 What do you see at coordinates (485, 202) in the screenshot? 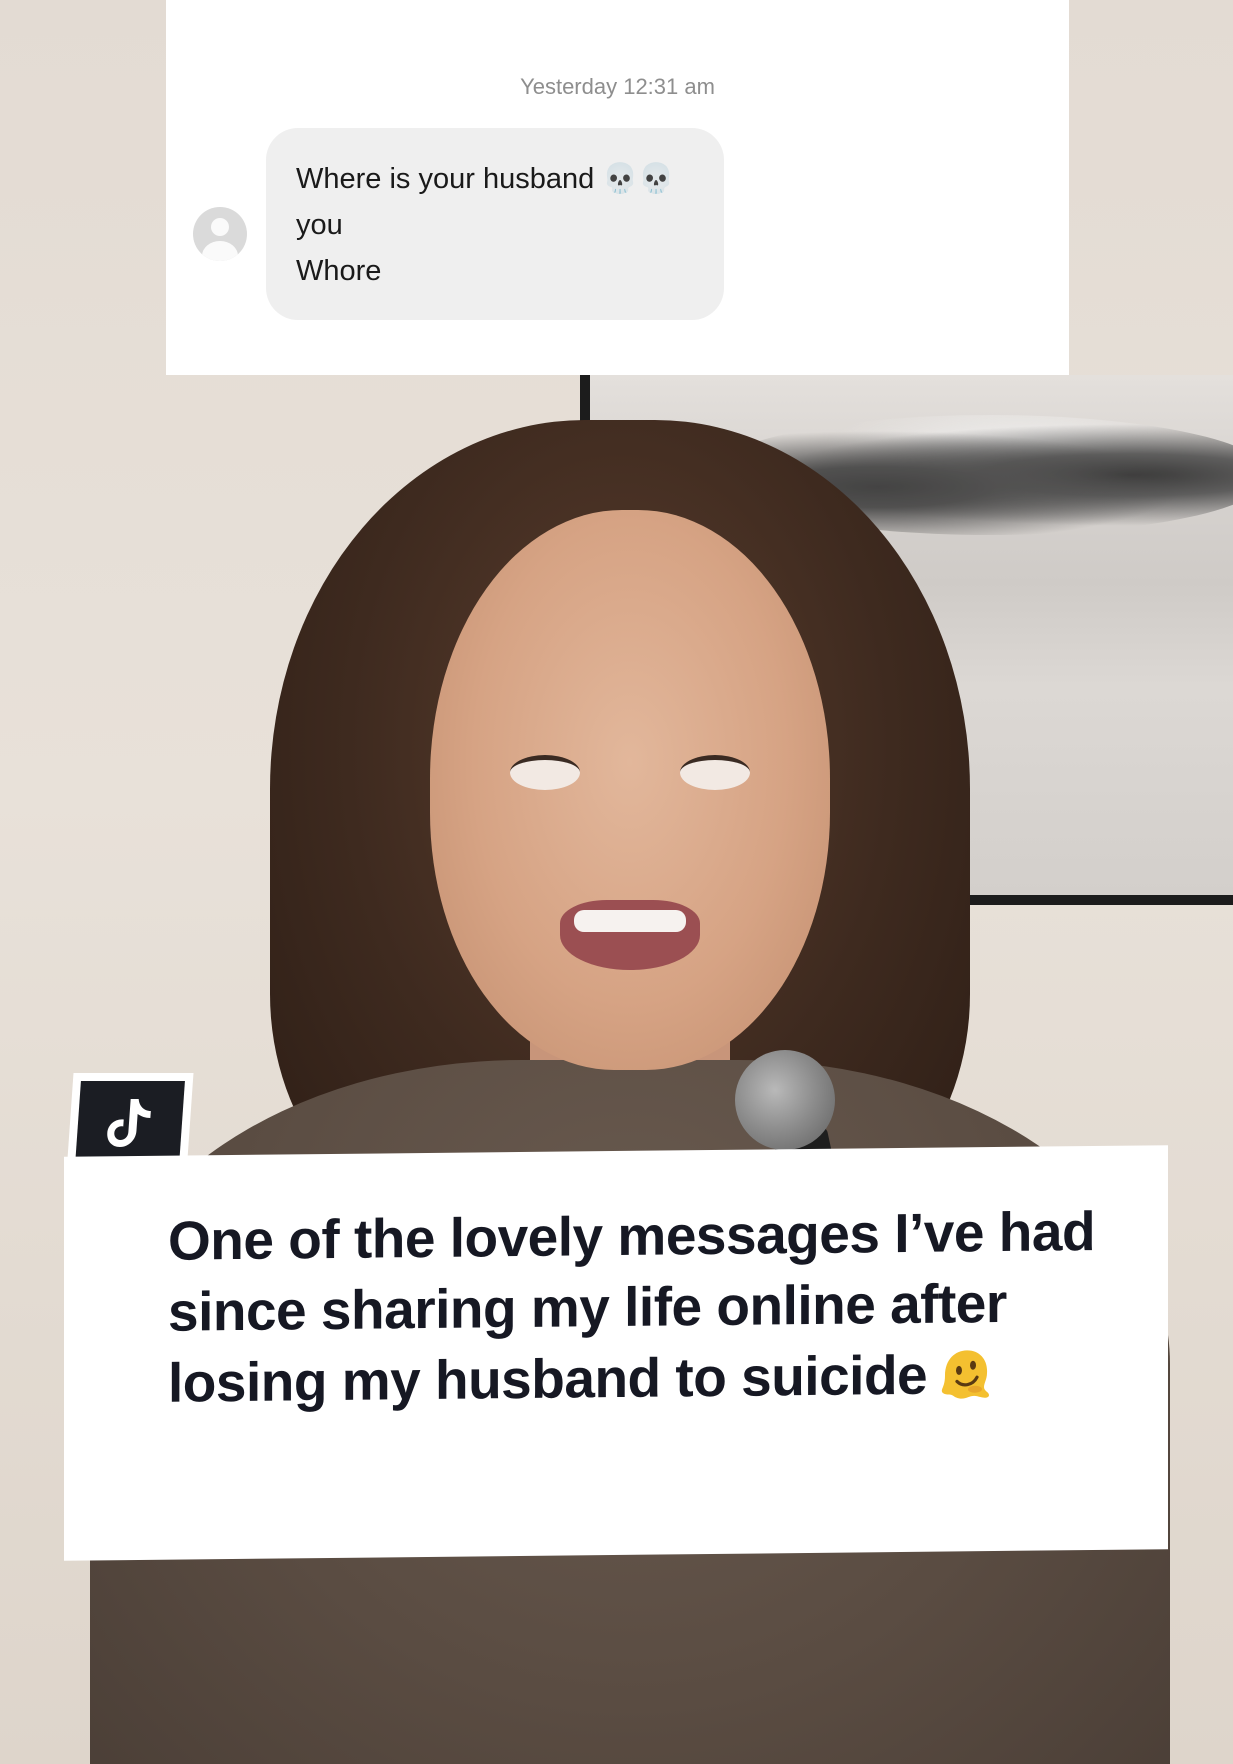
I see `message-line-1: Where is your husband 💀💀 you` at bounding box center [485, 202].